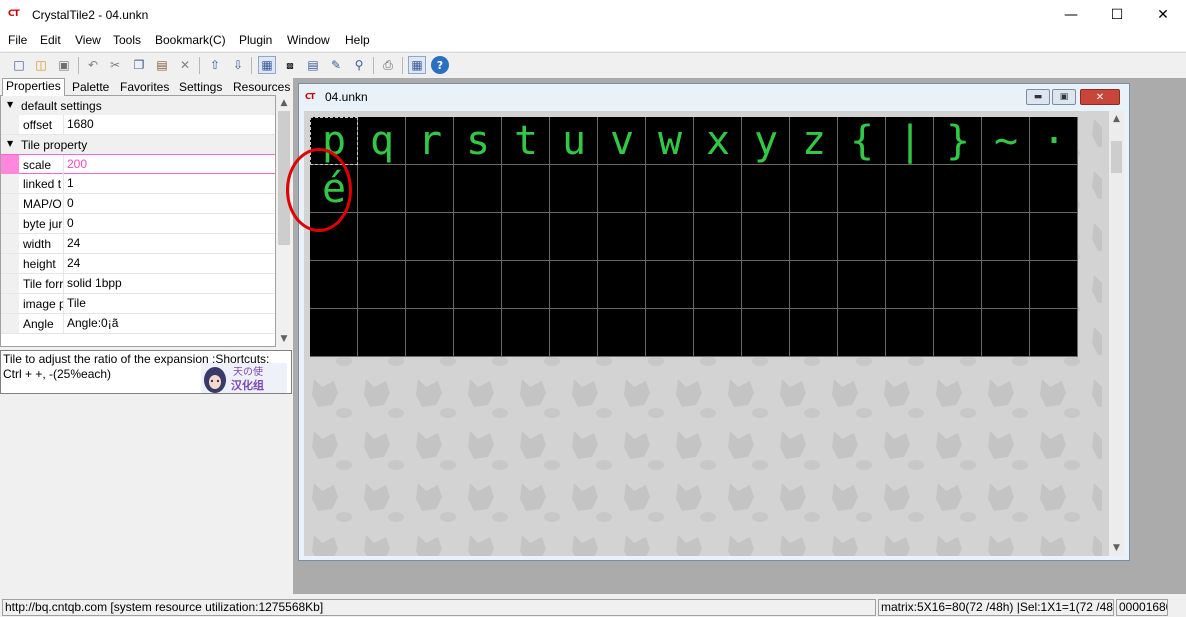  What do you see at coordinates (1071, 15) in the screenshot?
I see `minimize-button: —` at bounding box center [1071, 15].